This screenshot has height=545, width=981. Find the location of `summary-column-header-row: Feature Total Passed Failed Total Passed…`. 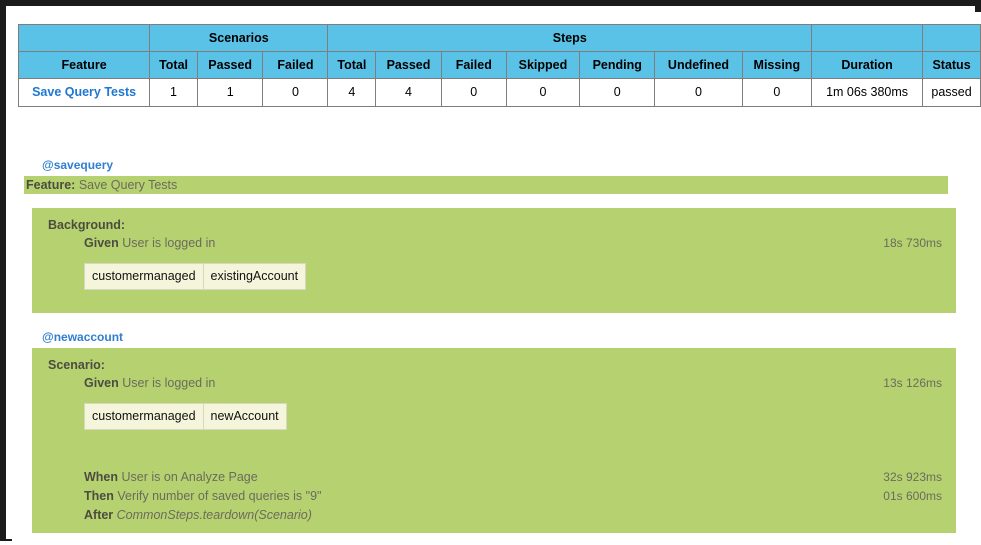

summary-column-header-row: Feature Total Passed Failed Total Passed… is located at coordinates (499, 65).